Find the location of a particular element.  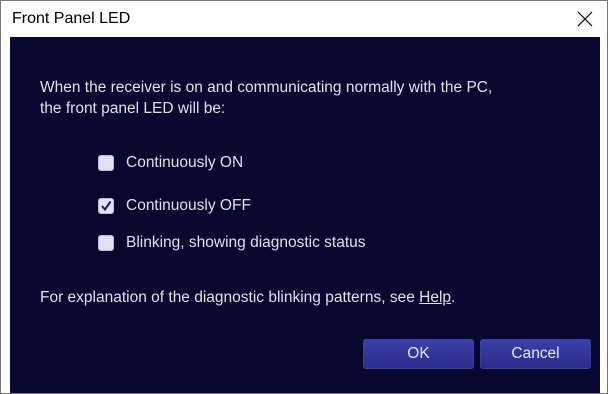

title-bar: Front Panel LED is located at coordinates (304, 19).